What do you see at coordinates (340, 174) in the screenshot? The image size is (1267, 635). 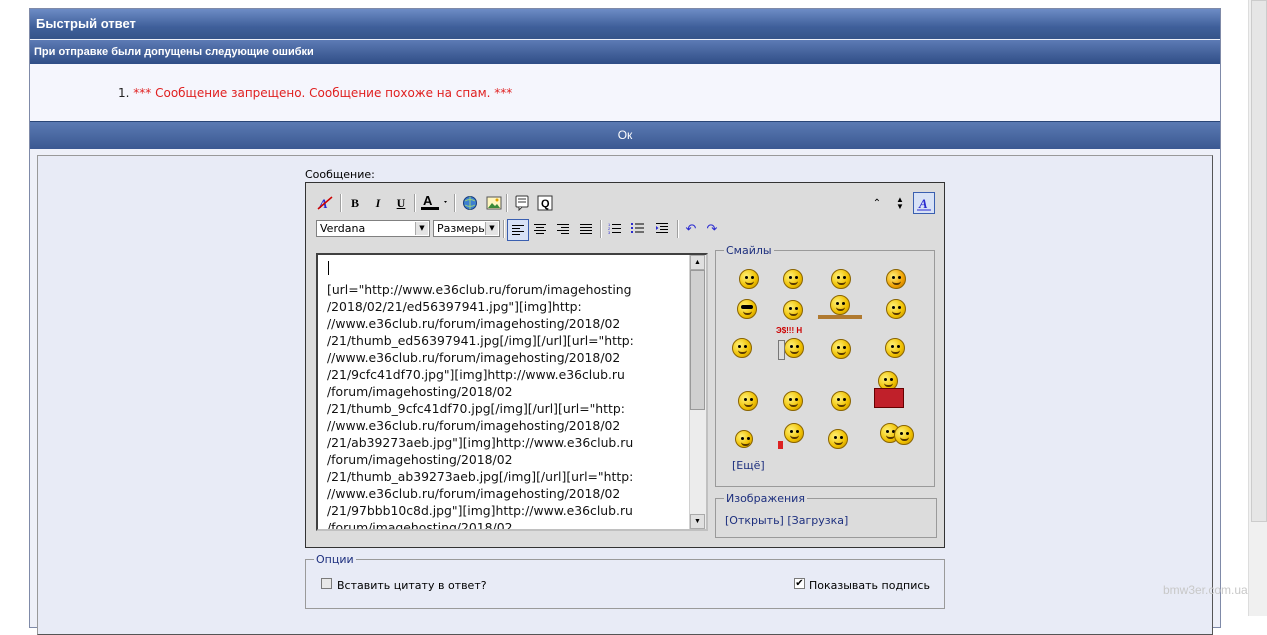 I see `message-label: Сообщение:` at bounding box center [340, 174].